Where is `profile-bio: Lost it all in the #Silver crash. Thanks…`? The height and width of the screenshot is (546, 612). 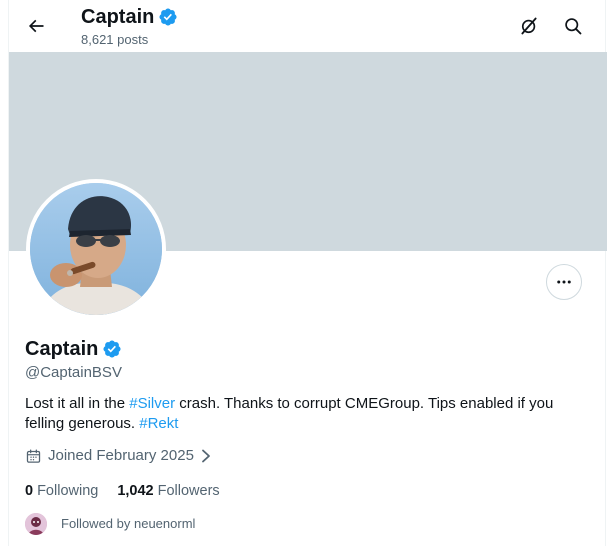 profile-bio: Lost it all in the #Silver crash. Thanks… is located at coordinates (305, 414).